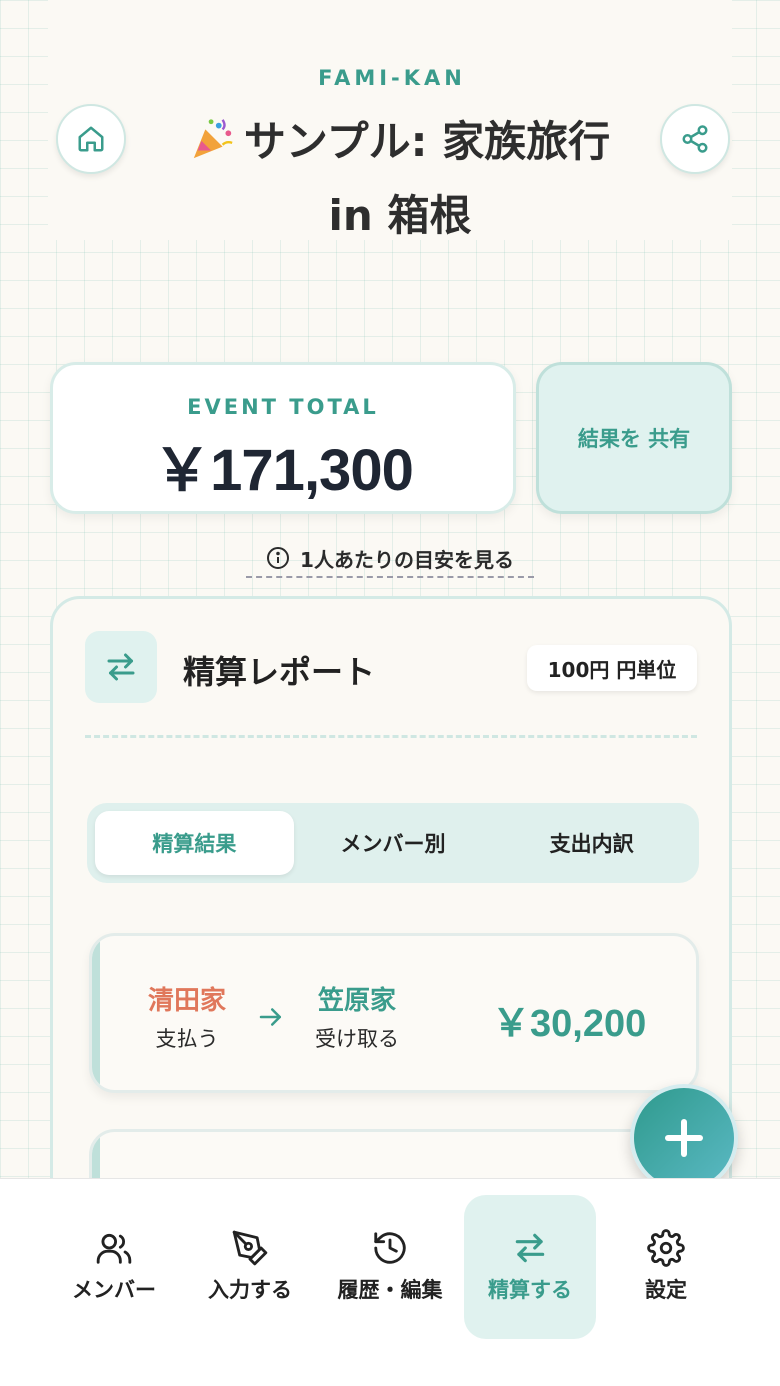  I want to click on settlement-item: 清田家 支払う 笠原家 受け取る ￥30,200, so click(394, 1013).